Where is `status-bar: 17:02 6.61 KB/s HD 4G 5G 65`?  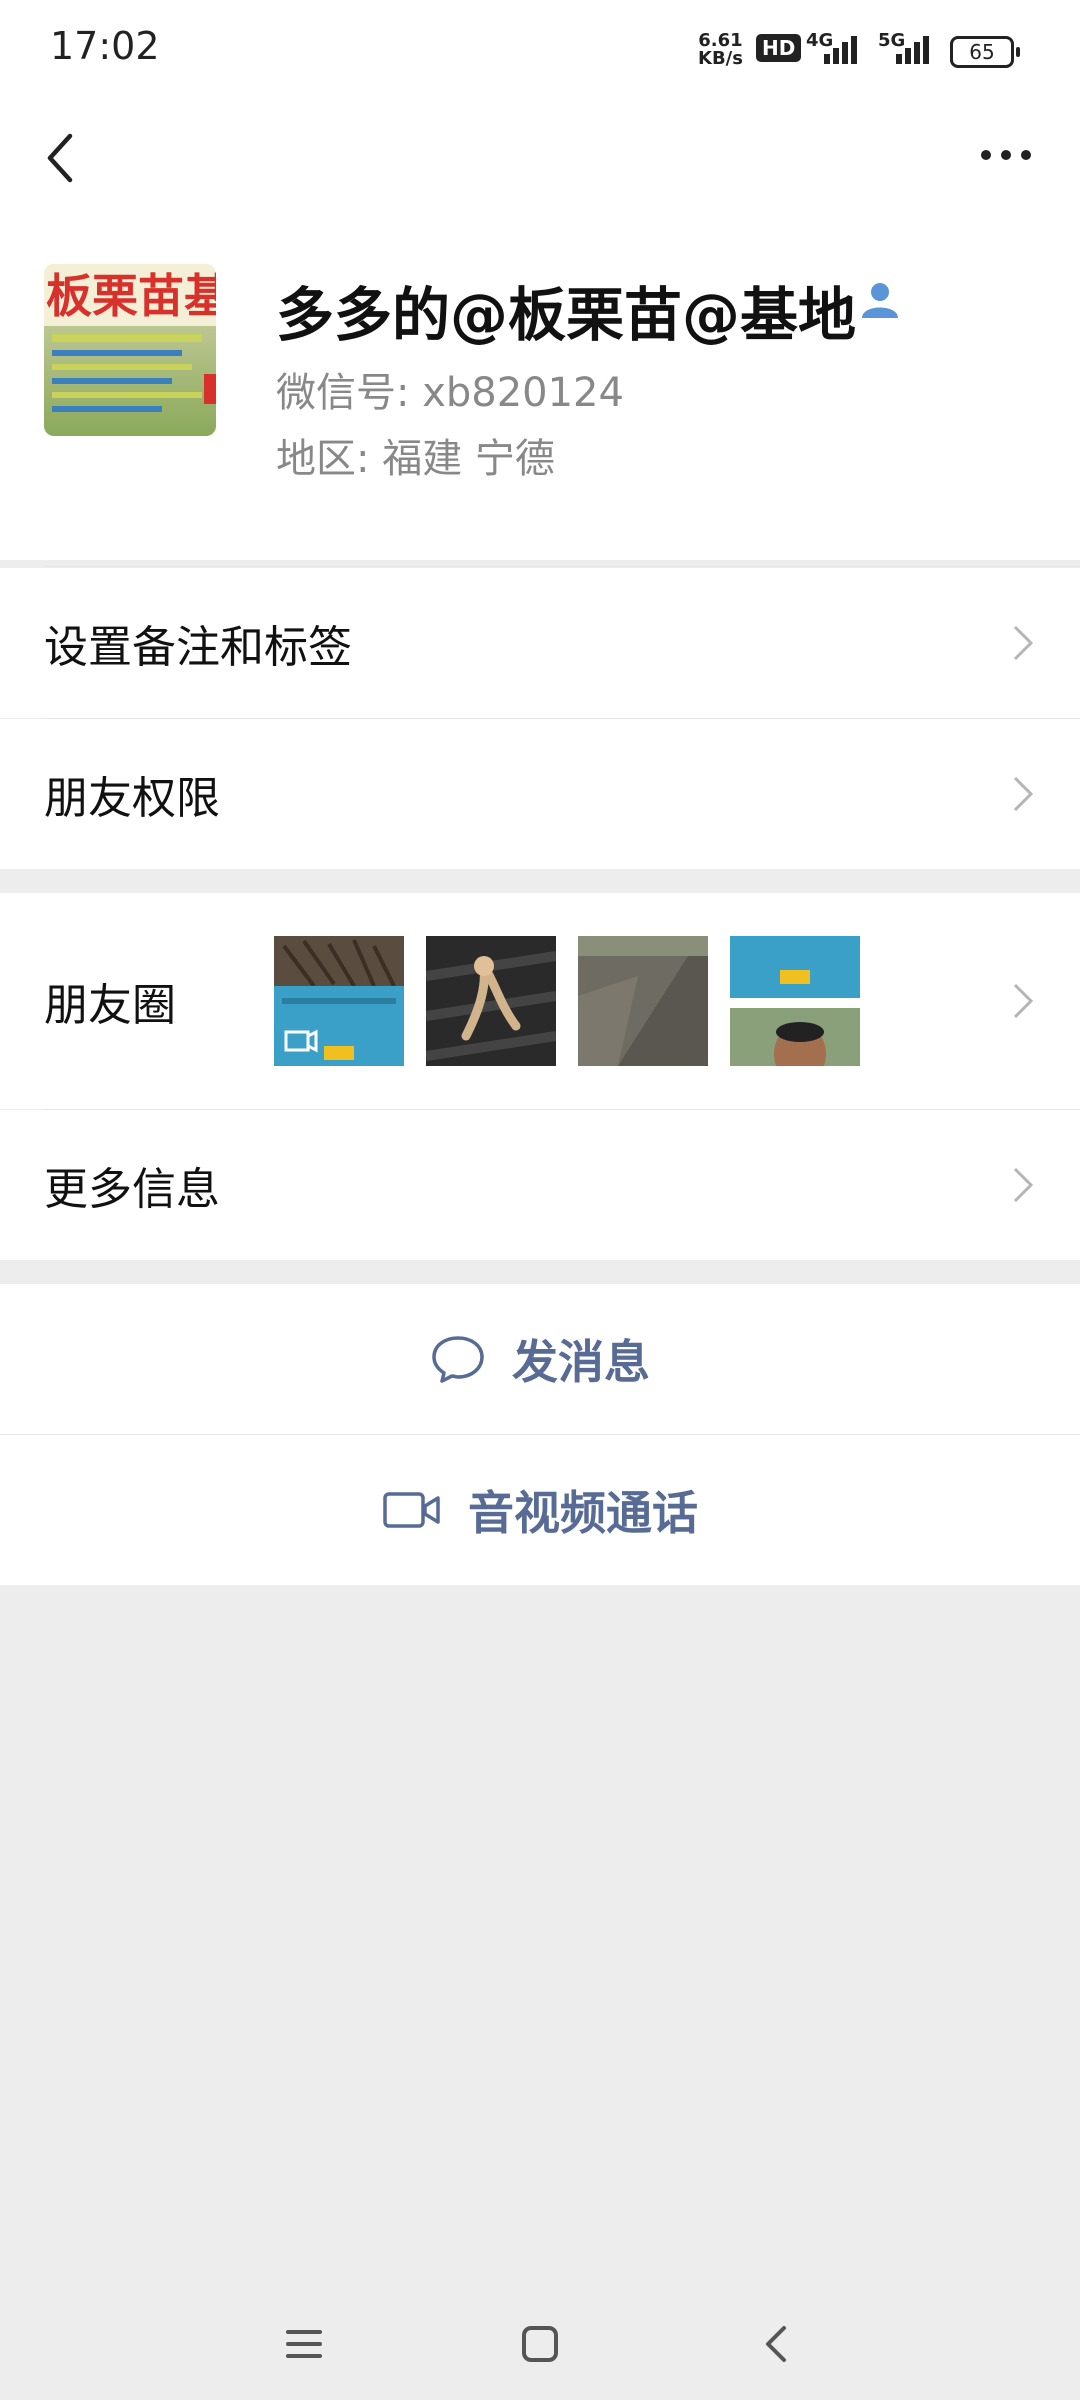
status-bar: 17:02 6.61 KB/s HD 4G 5G 65 is located at coordinates (540, 50).